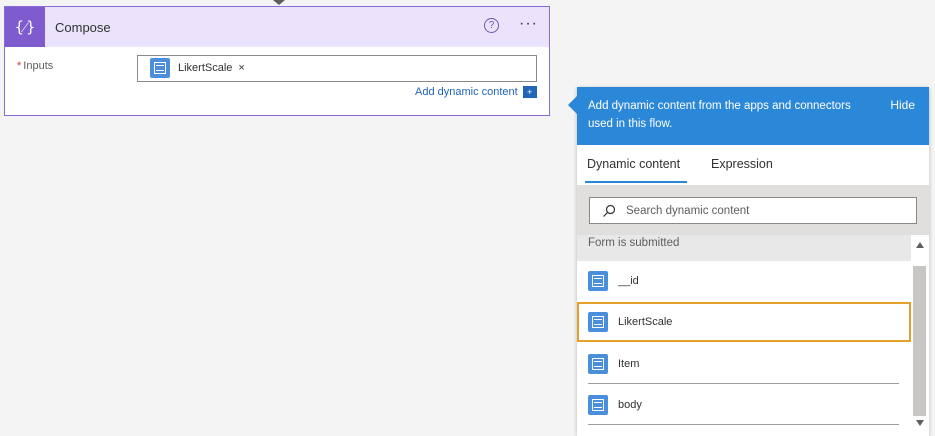 The height and width of the screenshot is (436, 935). What do you see at coordinates (744, 281) in the screenshot?
I see `list-item-id: __id` at bounding box center [744, 281].